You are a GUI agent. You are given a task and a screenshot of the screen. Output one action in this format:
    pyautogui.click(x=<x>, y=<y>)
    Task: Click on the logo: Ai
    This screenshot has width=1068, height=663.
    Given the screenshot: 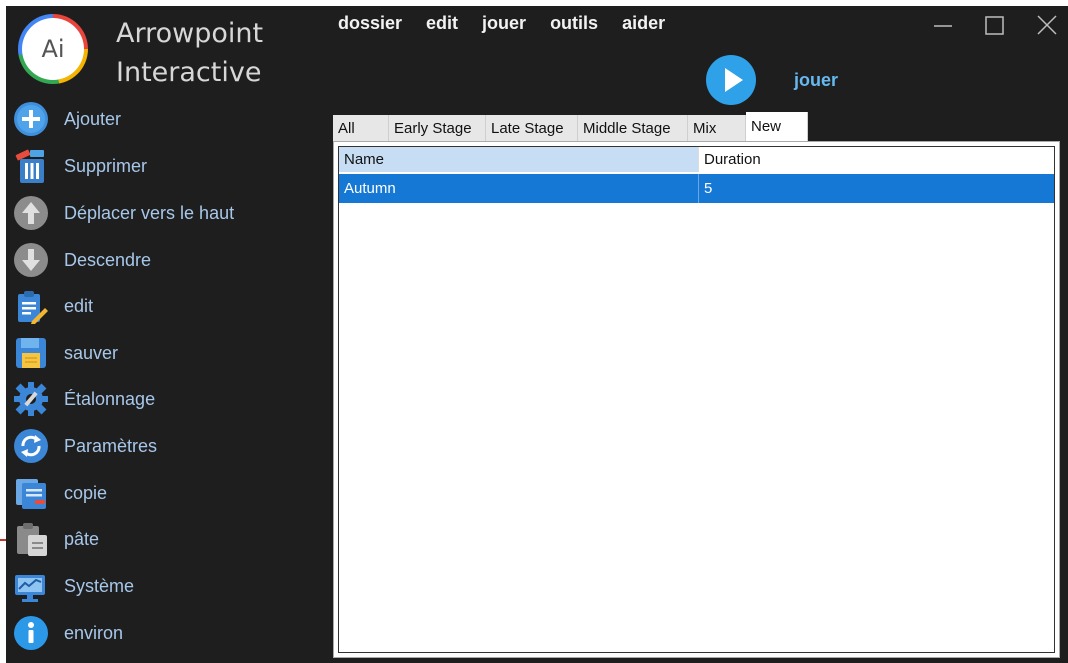 What is the action you would take?
    pyautogui.click(x=53, y=49)
    